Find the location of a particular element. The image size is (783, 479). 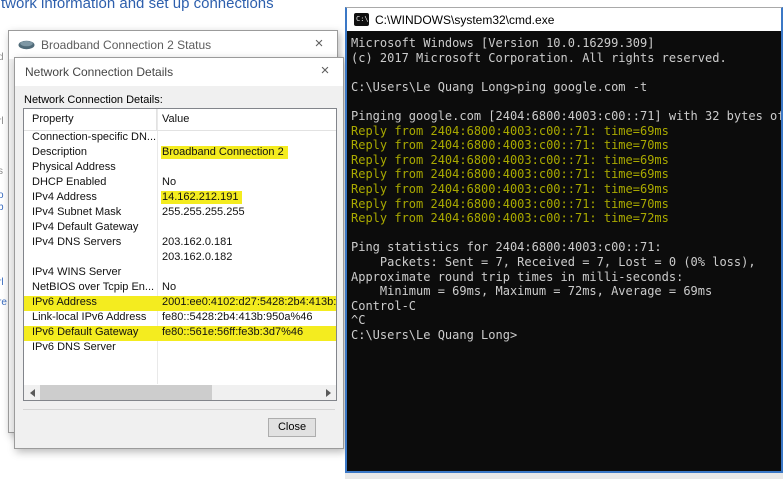

horizontal-scrollbar is located at coordinates (180, 392).